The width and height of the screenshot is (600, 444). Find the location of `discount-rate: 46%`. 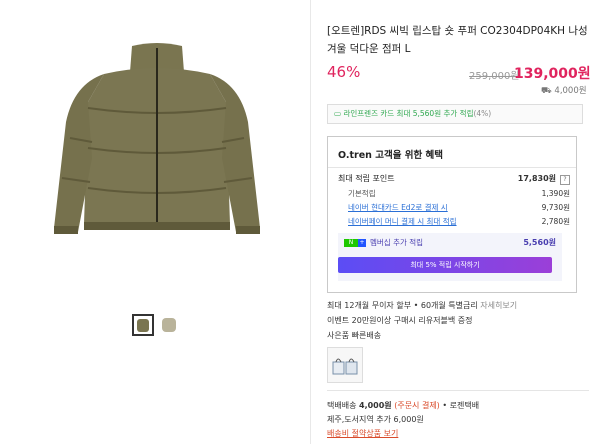

discount-rate: 46% is located at coordinates (344, 72).